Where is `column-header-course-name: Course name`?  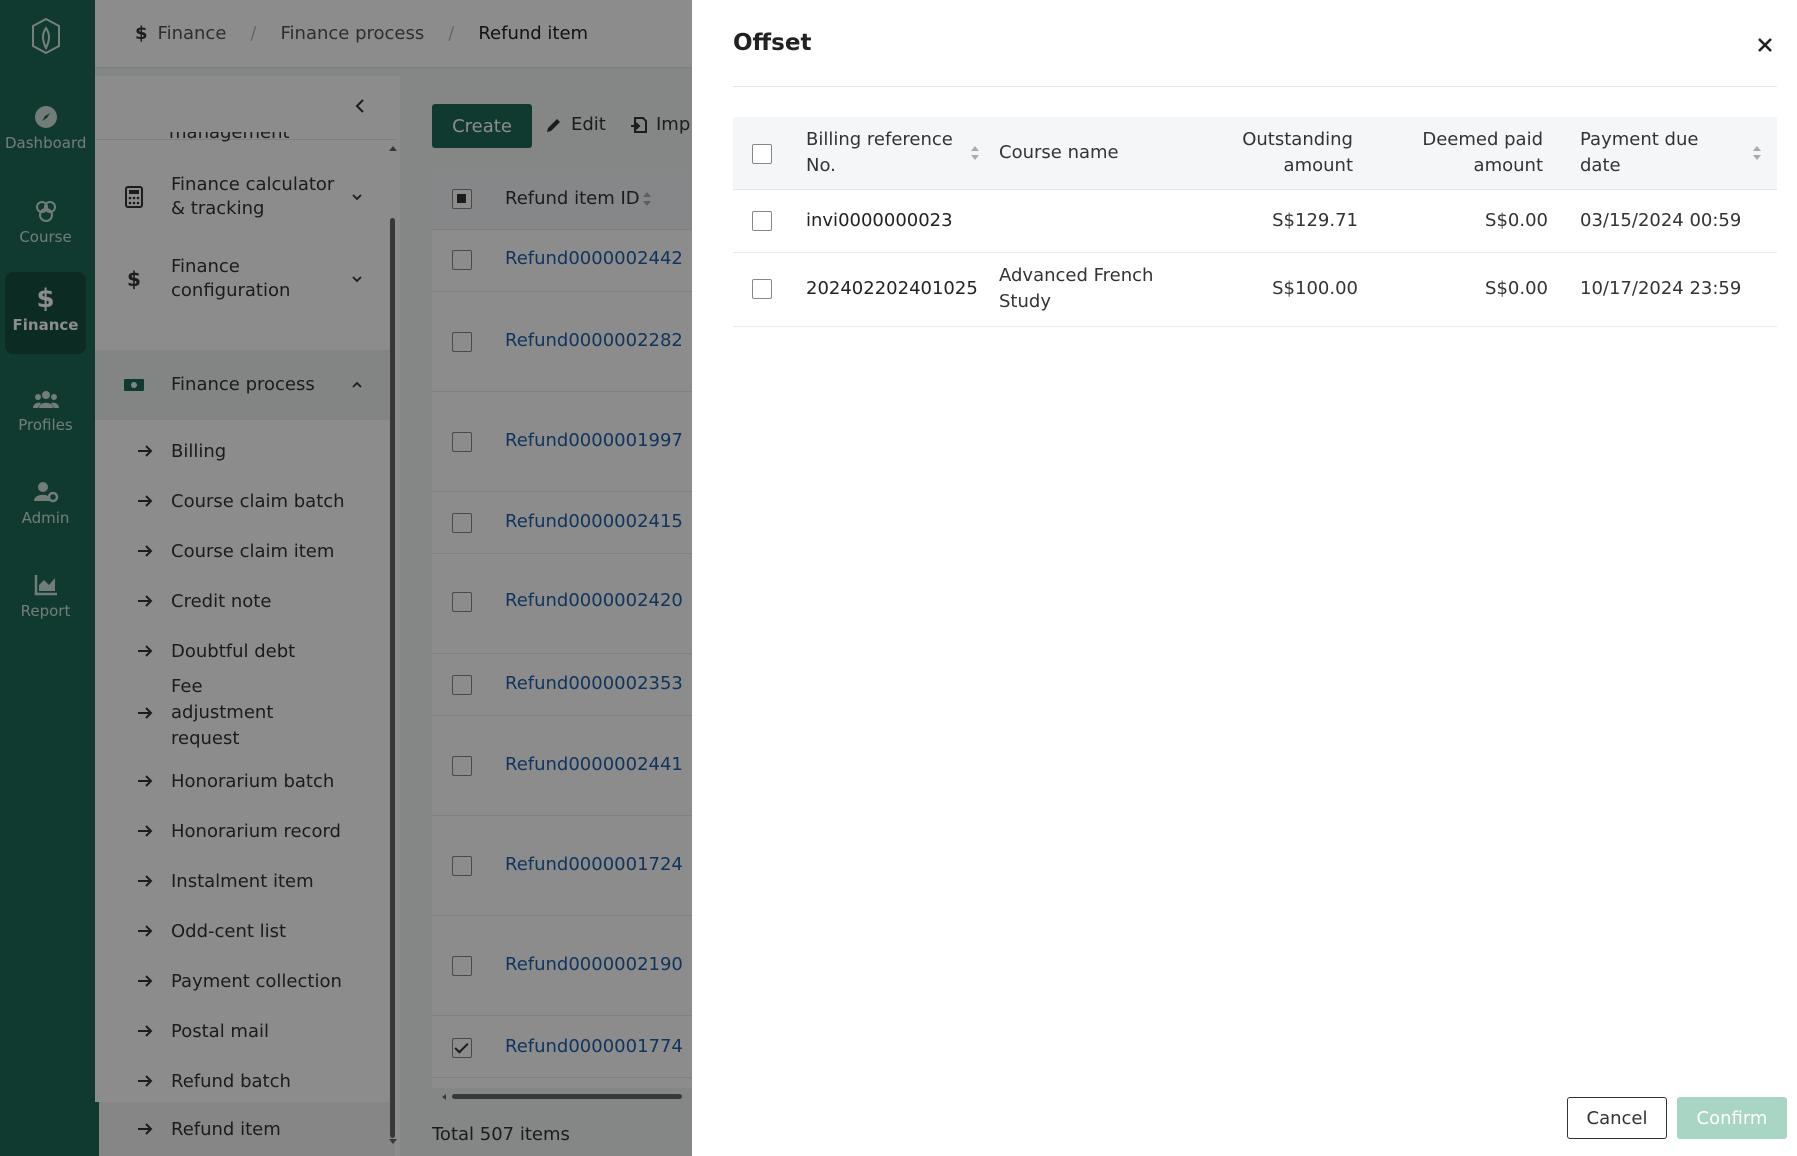 column-header-course-name: Course name is located at coordinates (1059, 152).